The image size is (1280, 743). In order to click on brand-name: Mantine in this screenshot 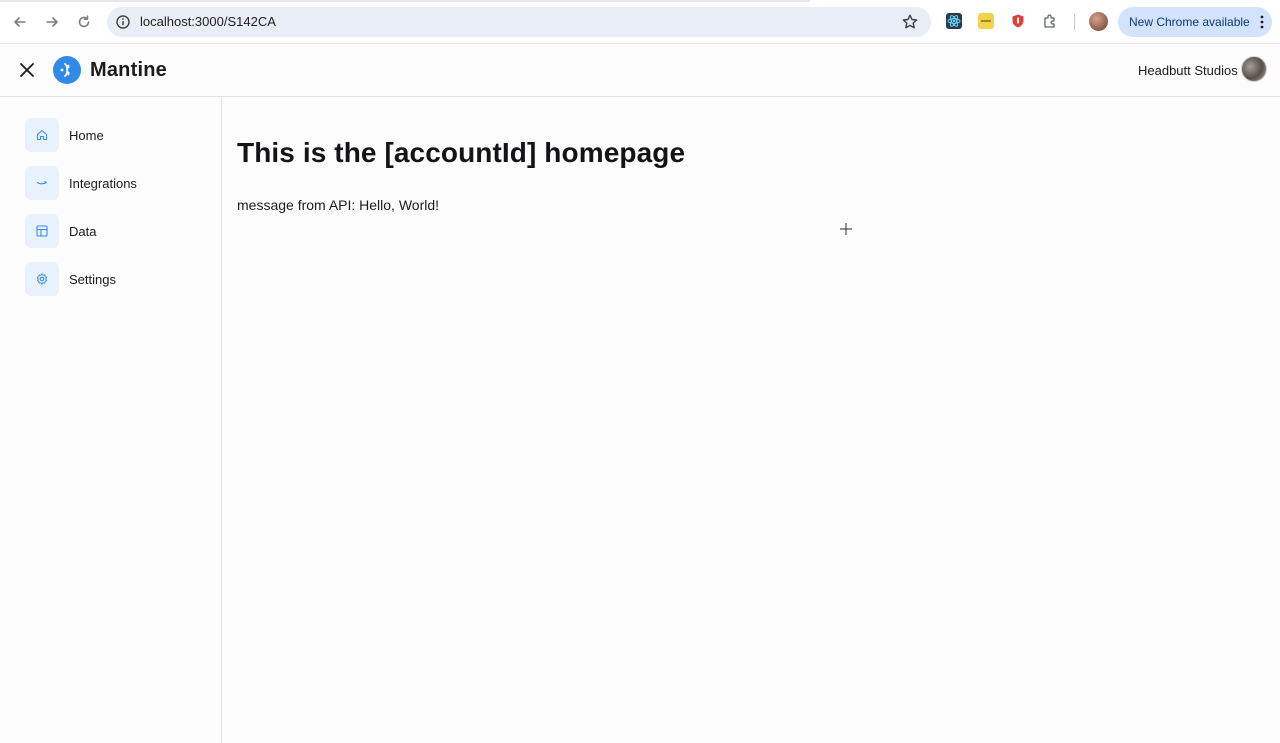, I will do `click(128, 70)`.